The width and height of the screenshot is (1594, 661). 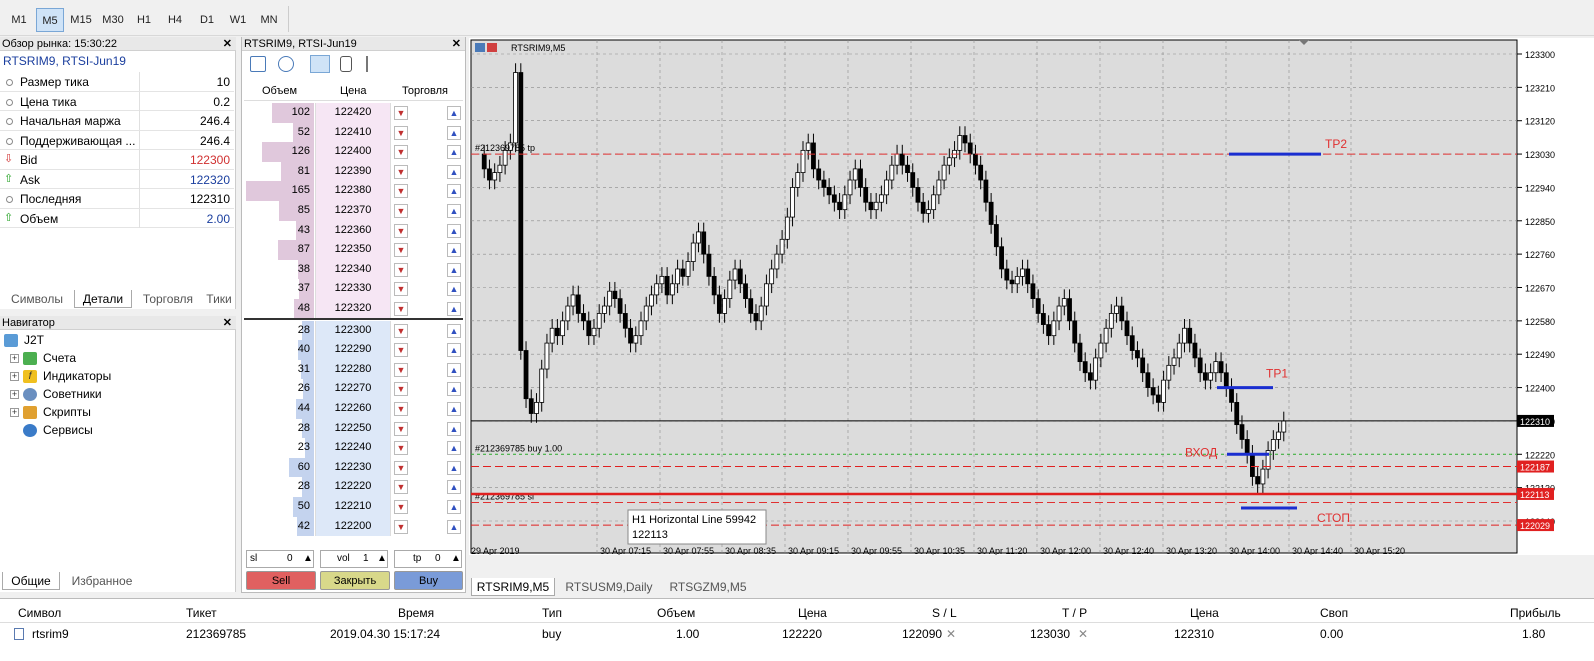 What do you see at coordinates (175, 20) in the screenshot?
I see `tf-h4: H4` at bounding box center [175, 20].